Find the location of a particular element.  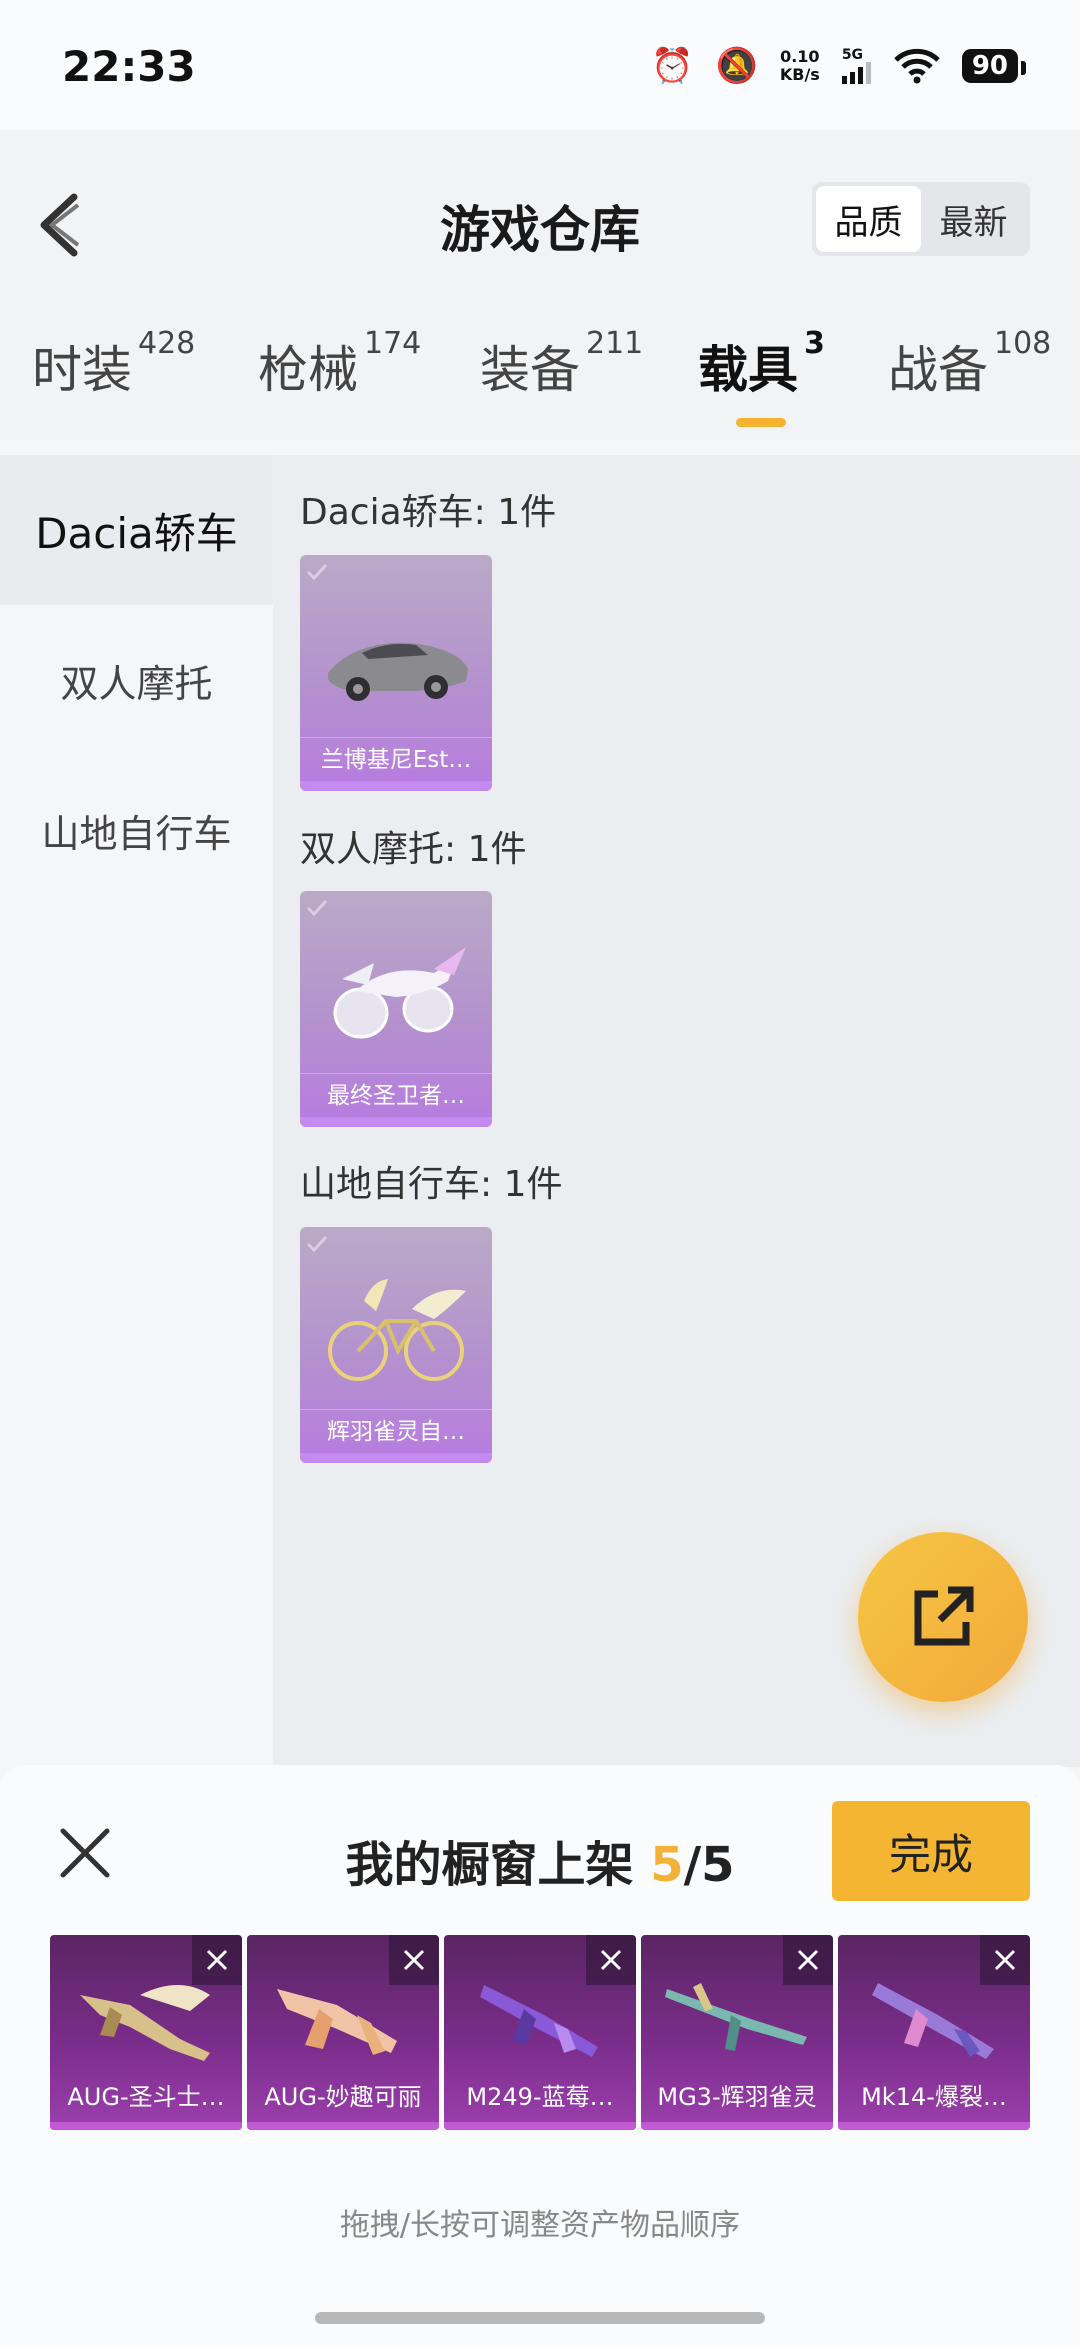

tab-fashion: 时装 428 is located at coordinates (113, 364).